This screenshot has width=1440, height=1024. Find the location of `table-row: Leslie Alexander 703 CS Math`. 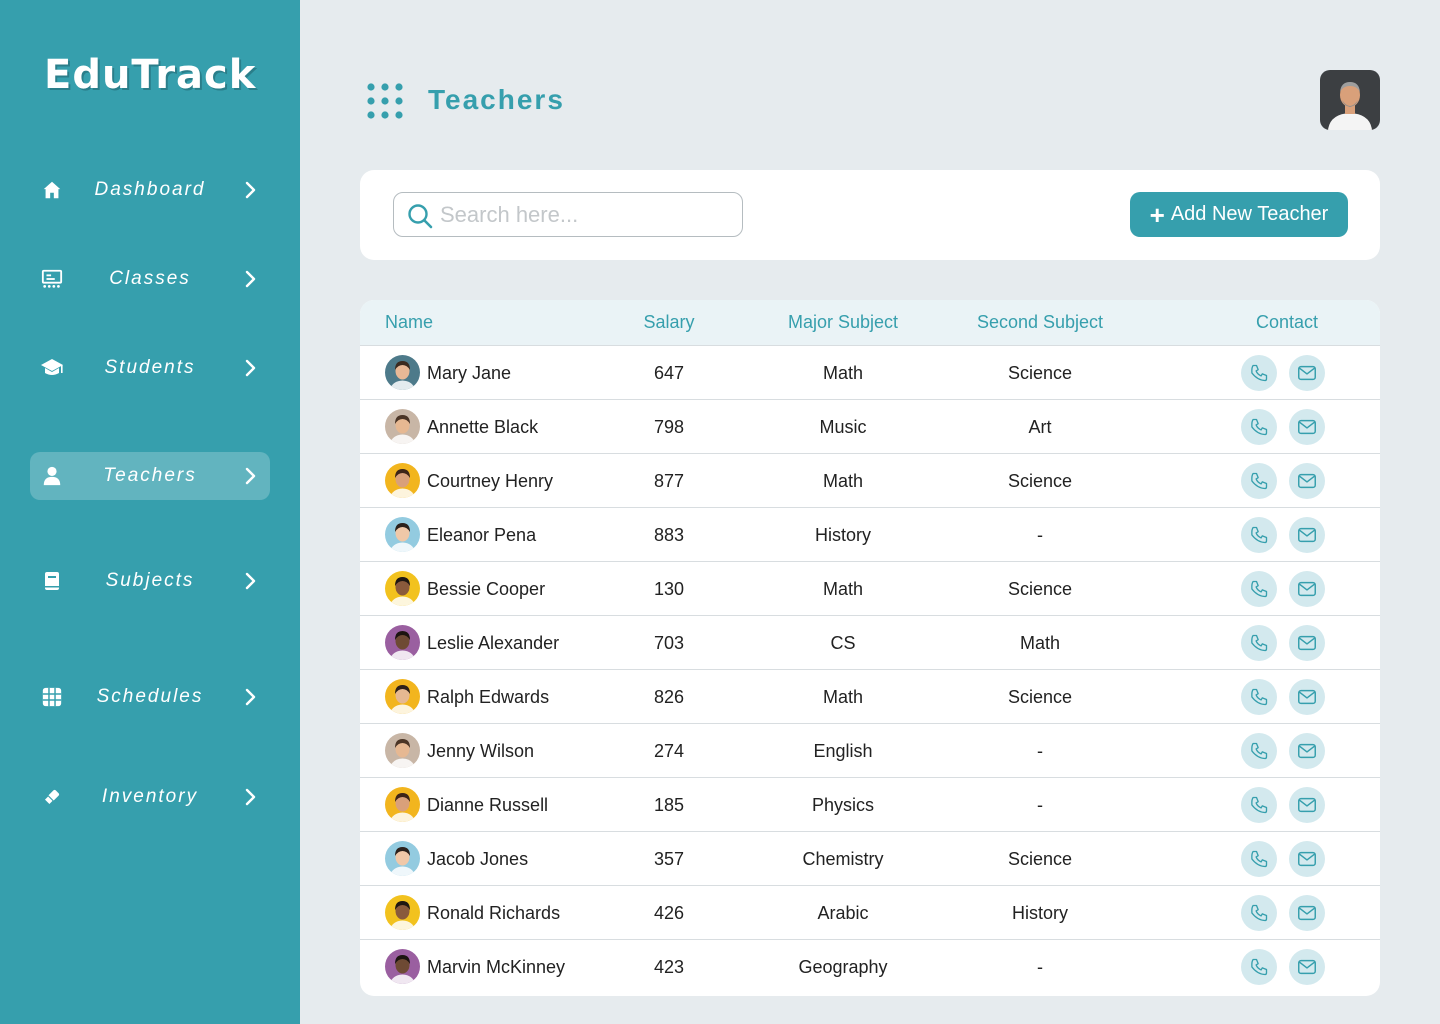

table-row: Leslie Alexander 703 CS Math is located at coordinates (870, 642).